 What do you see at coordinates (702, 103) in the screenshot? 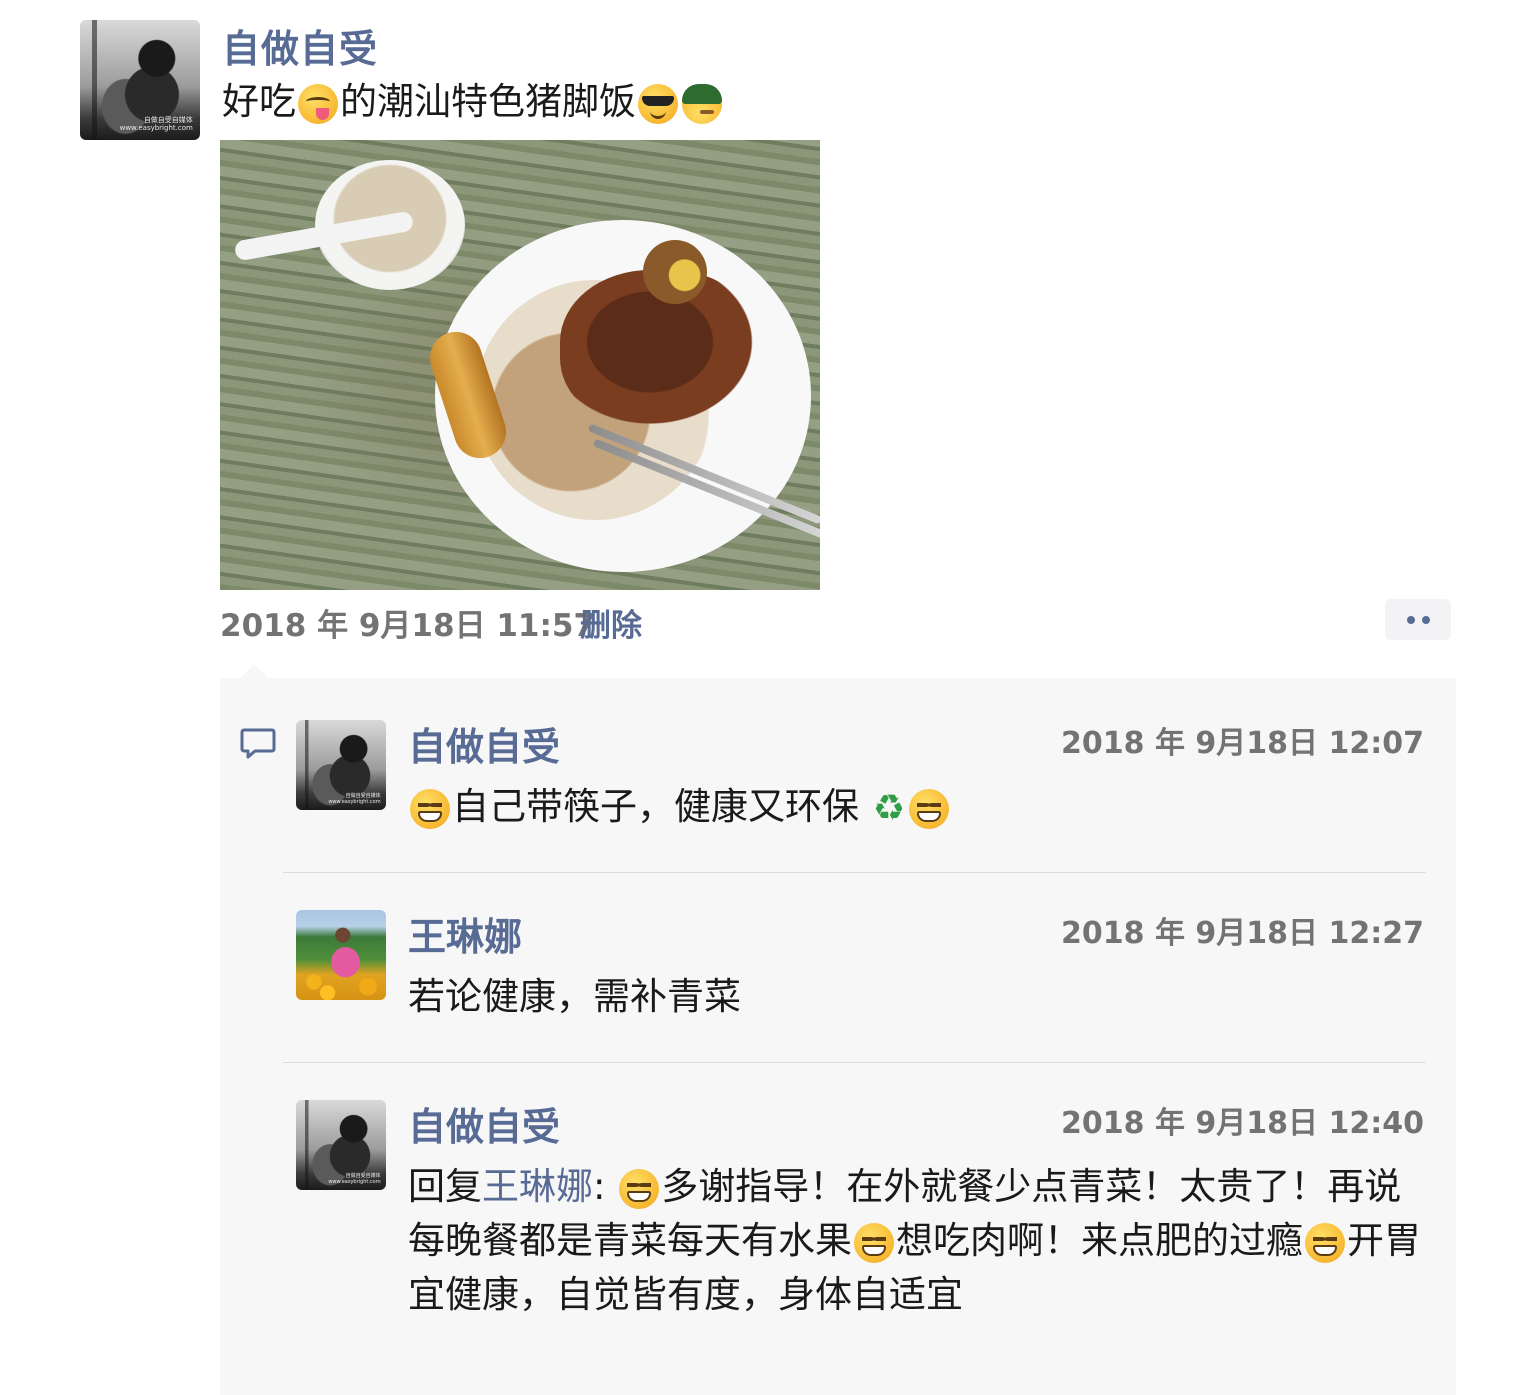
I see `cap-emoji-icon` at bounding box center [702, 103].